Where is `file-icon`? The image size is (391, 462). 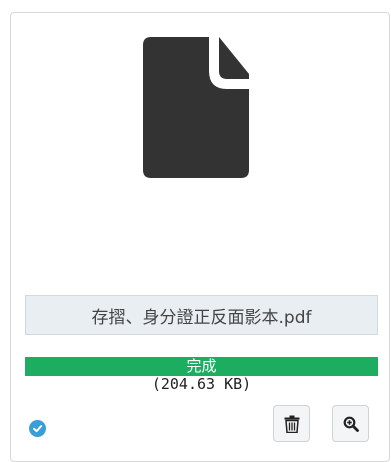
file-icon is located at coordinates (196, 107).